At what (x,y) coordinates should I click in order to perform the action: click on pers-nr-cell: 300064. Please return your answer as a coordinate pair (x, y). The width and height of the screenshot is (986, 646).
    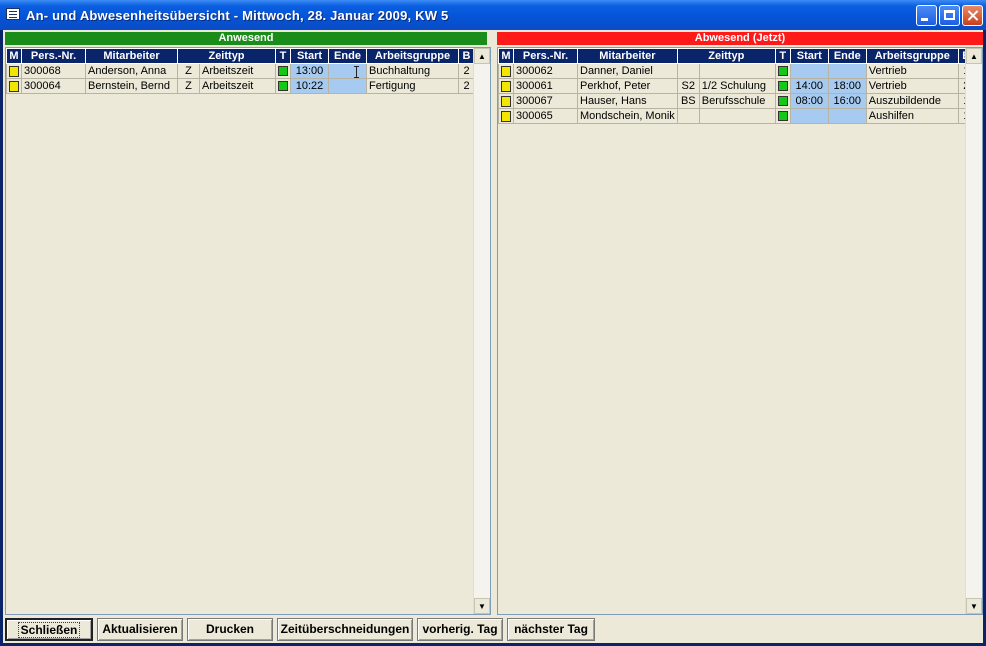
    Looking at the image, I should click on (53, 86).